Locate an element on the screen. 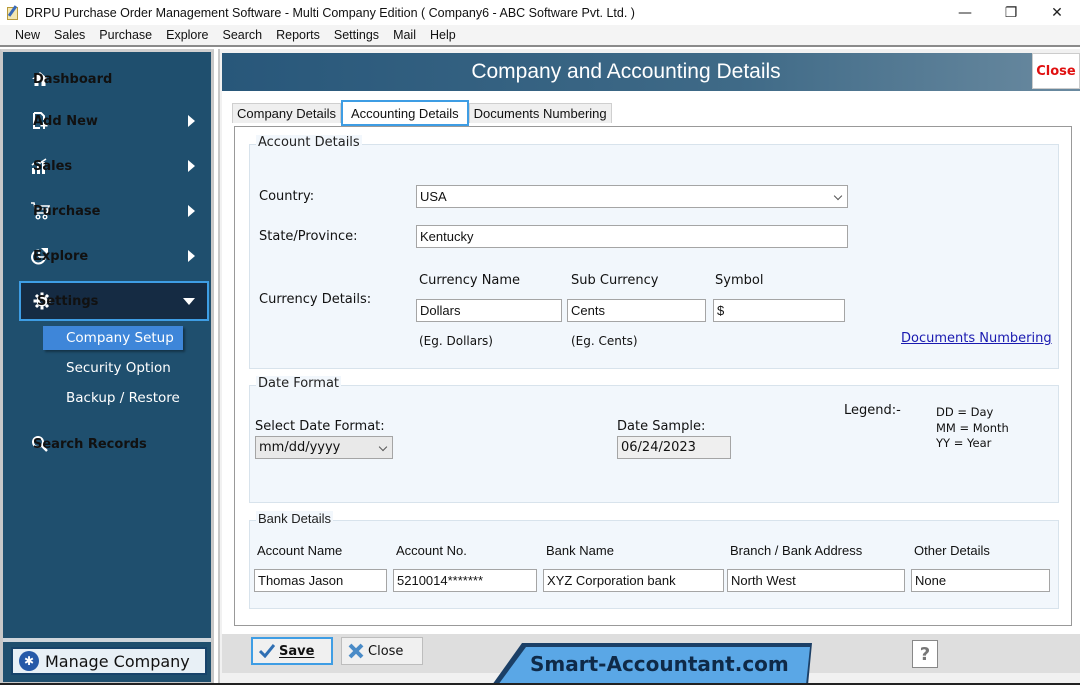 The height and width of the screenshot is (685, 1080). minimize-button: — is located at coordinates (965, 12).